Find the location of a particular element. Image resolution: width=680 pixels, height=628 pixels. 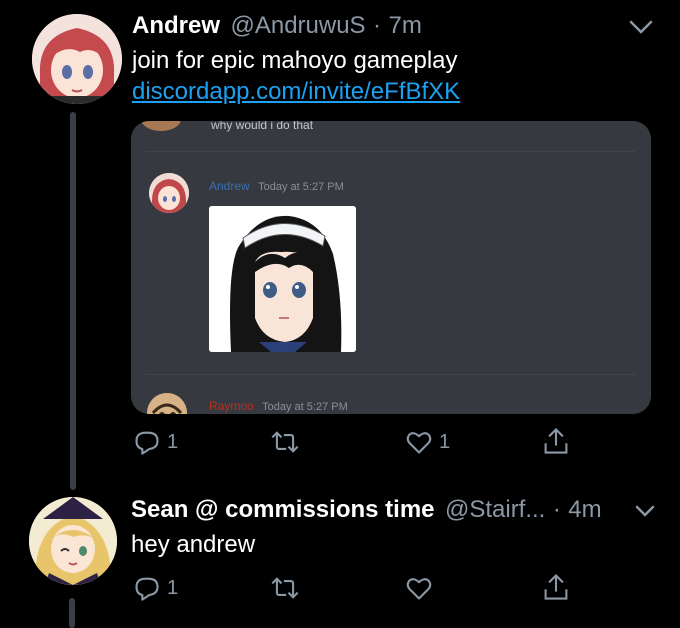

discord-author-raymoo: Raymoo is located at coordinates (231, 406).